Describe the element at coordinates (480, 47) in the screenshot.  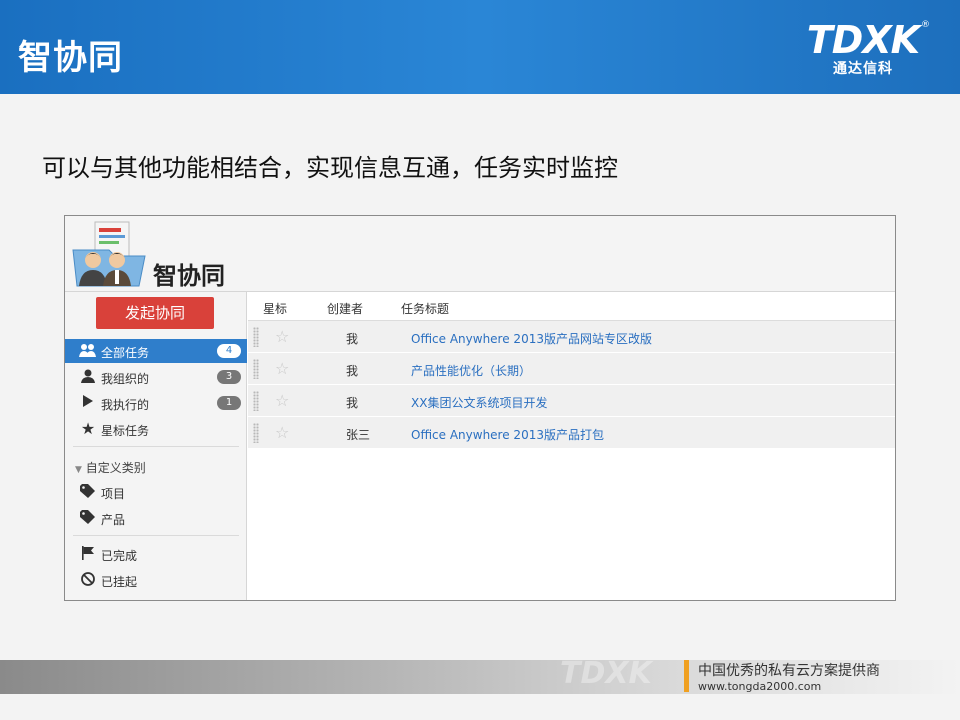
I see `slide-header: 智协同 TDXK ® 通达信科` at that location.